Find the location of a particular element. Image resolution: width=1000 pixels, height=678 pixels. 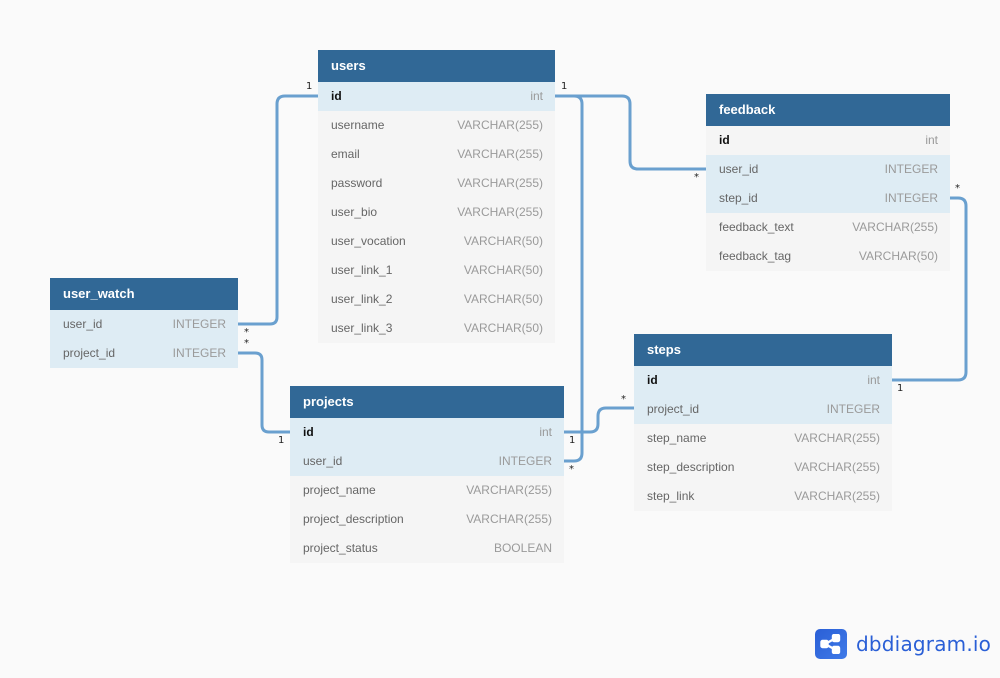

link-user-watch-projects is located at coordinates (264, 392).